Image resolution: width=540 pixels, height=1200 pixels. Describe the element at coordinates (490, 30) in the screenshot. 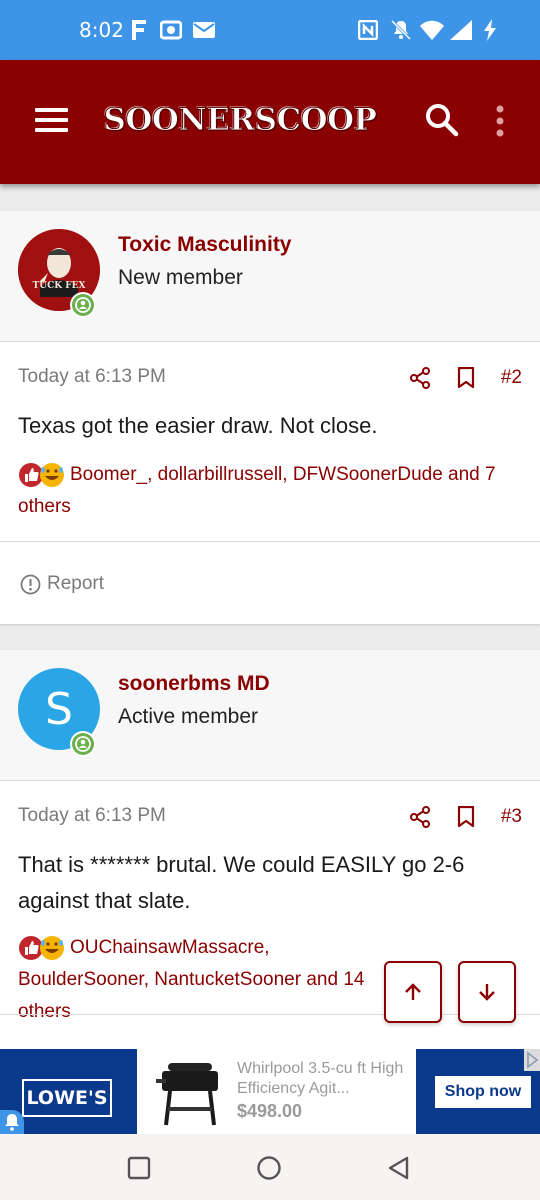

I see `charging-icon` at that location.